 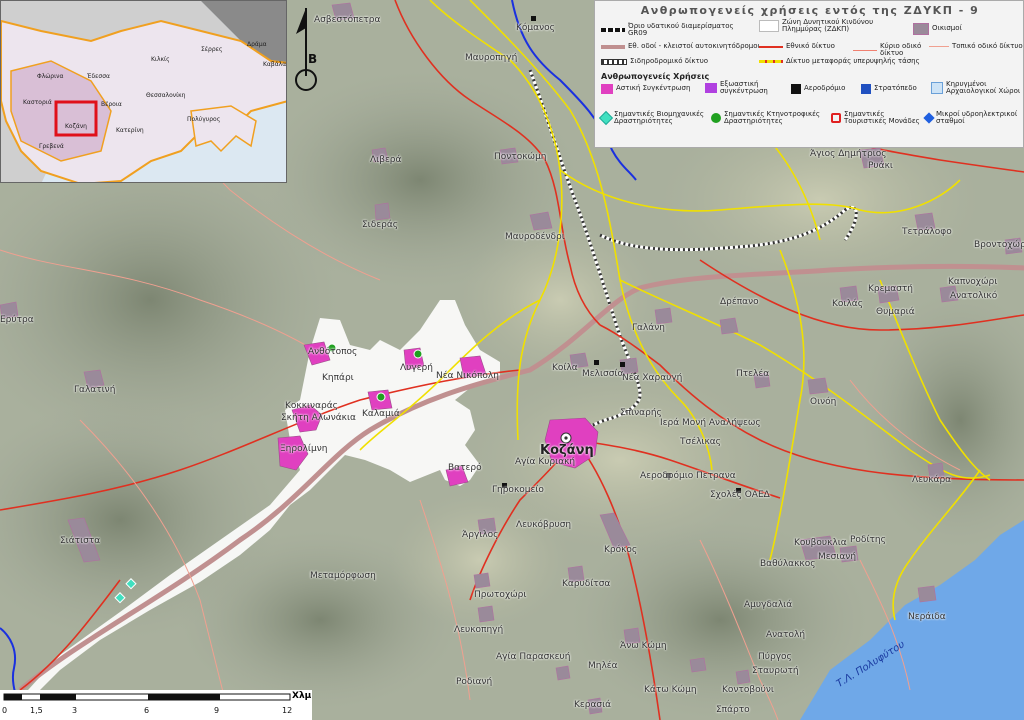 What do you see at coordinates (130, 130) in the screenshot?
I see `inset-label: Κατερίνη` at bounding box center [130, 130].